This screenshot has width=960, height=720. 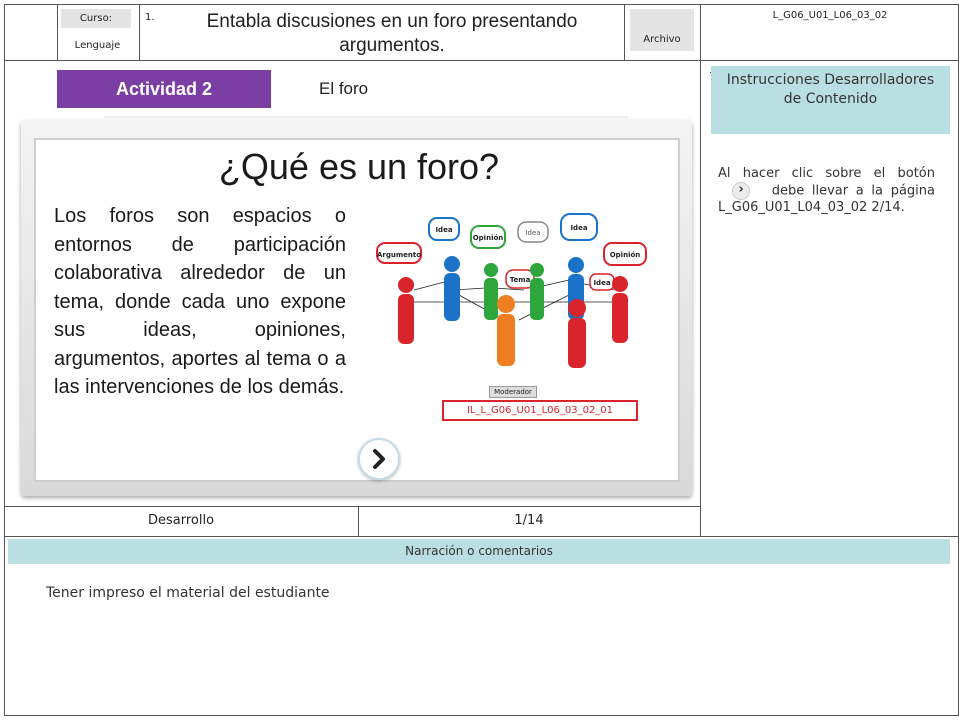 What do you see at coordinates (826, 173) in the screenshot?
I see `instructions-text-before: Al hacer clic sobre el botón` at bounding box center [826, 173].